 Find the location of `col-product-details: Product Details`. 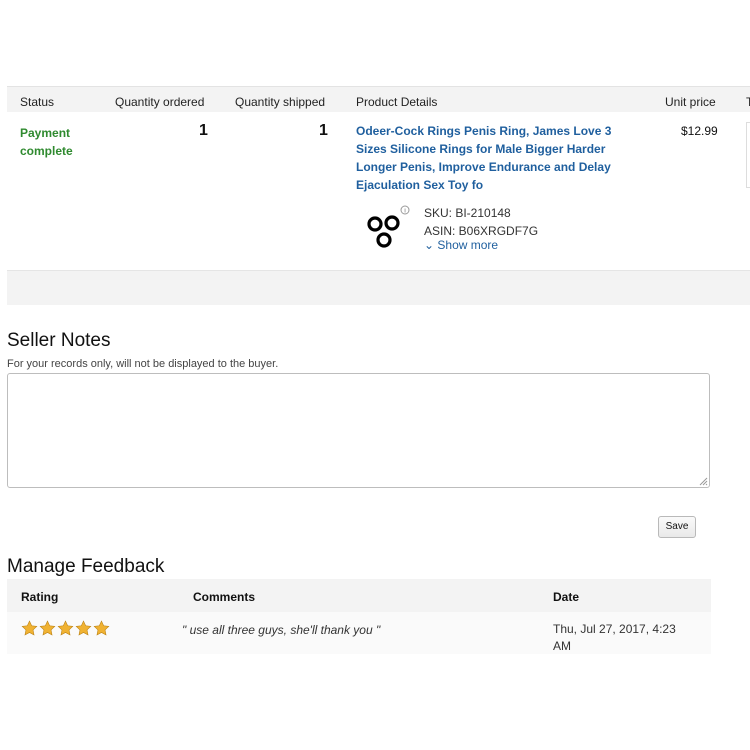

col-product-details: Product Details is located at coordinates (397, 102).